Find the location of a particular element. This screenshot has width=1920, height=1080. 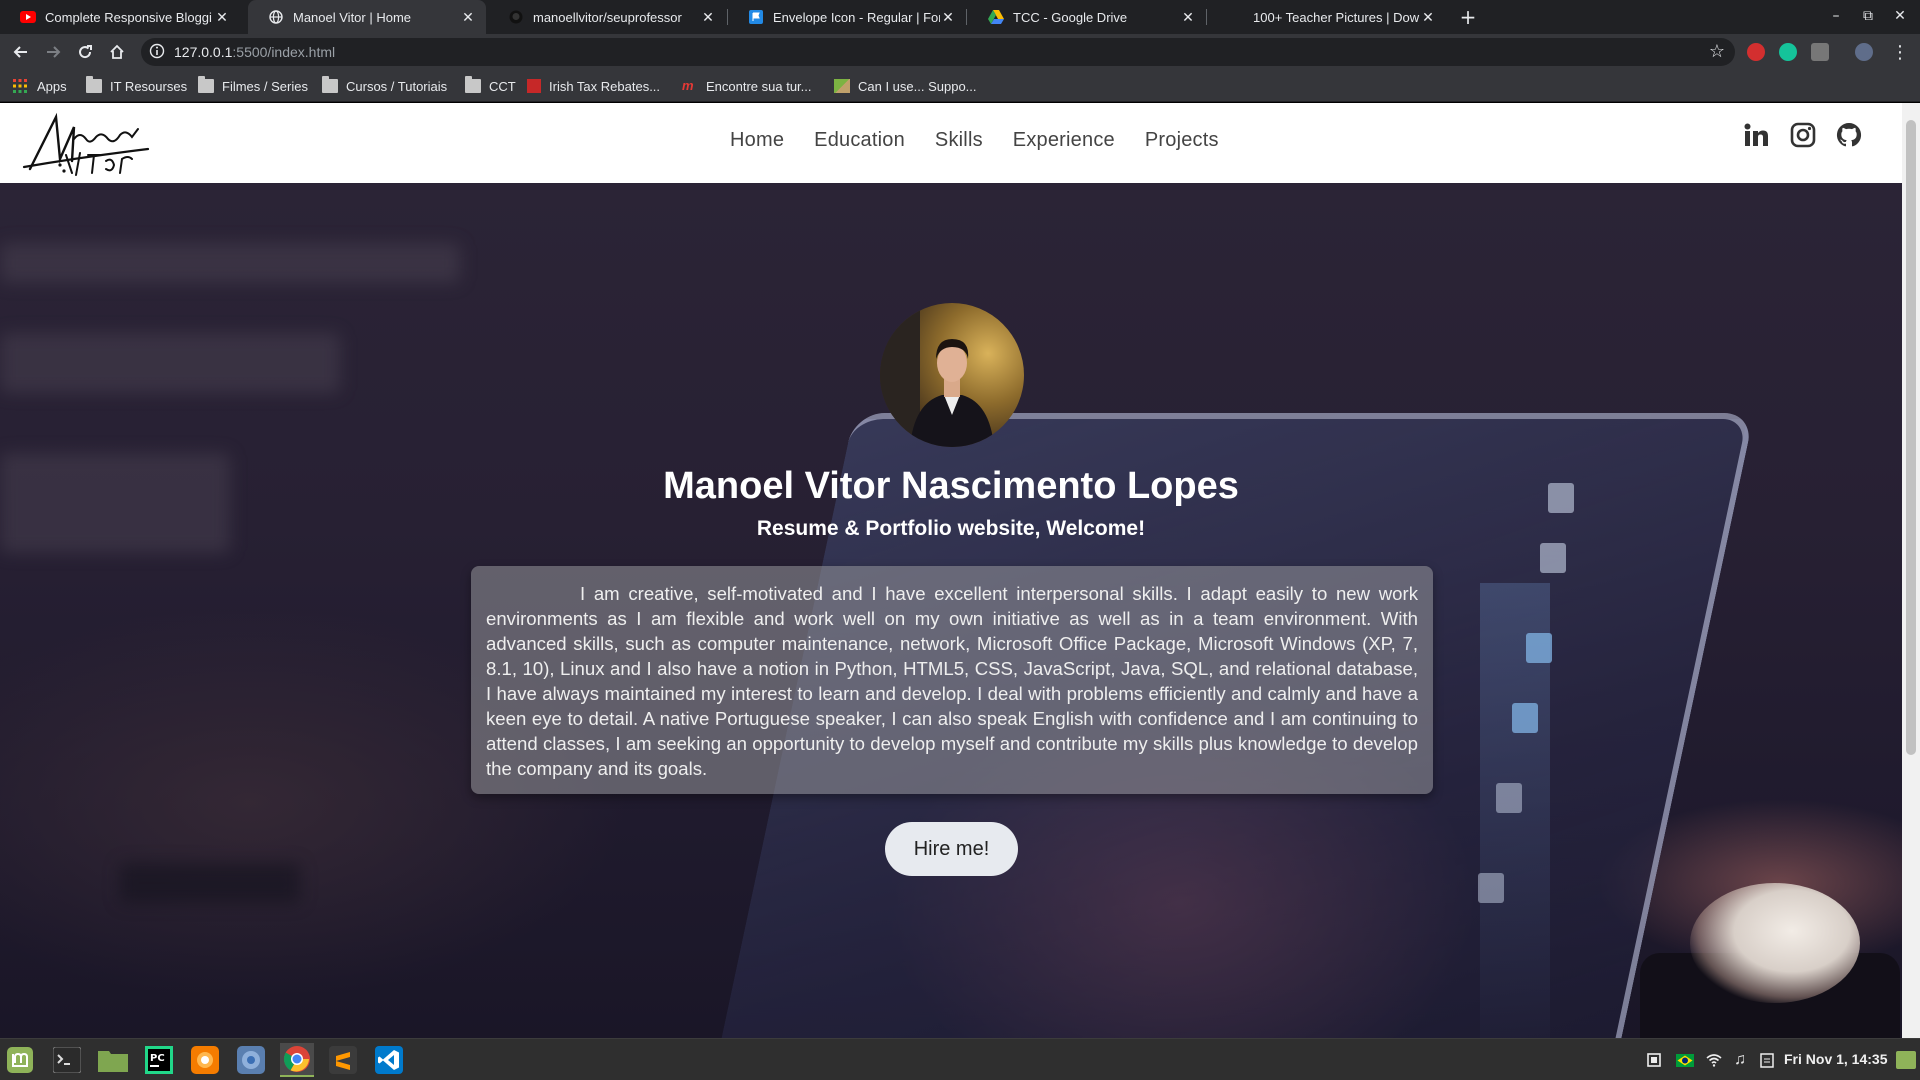

youtube-icon is located at coordinates (28, 17).